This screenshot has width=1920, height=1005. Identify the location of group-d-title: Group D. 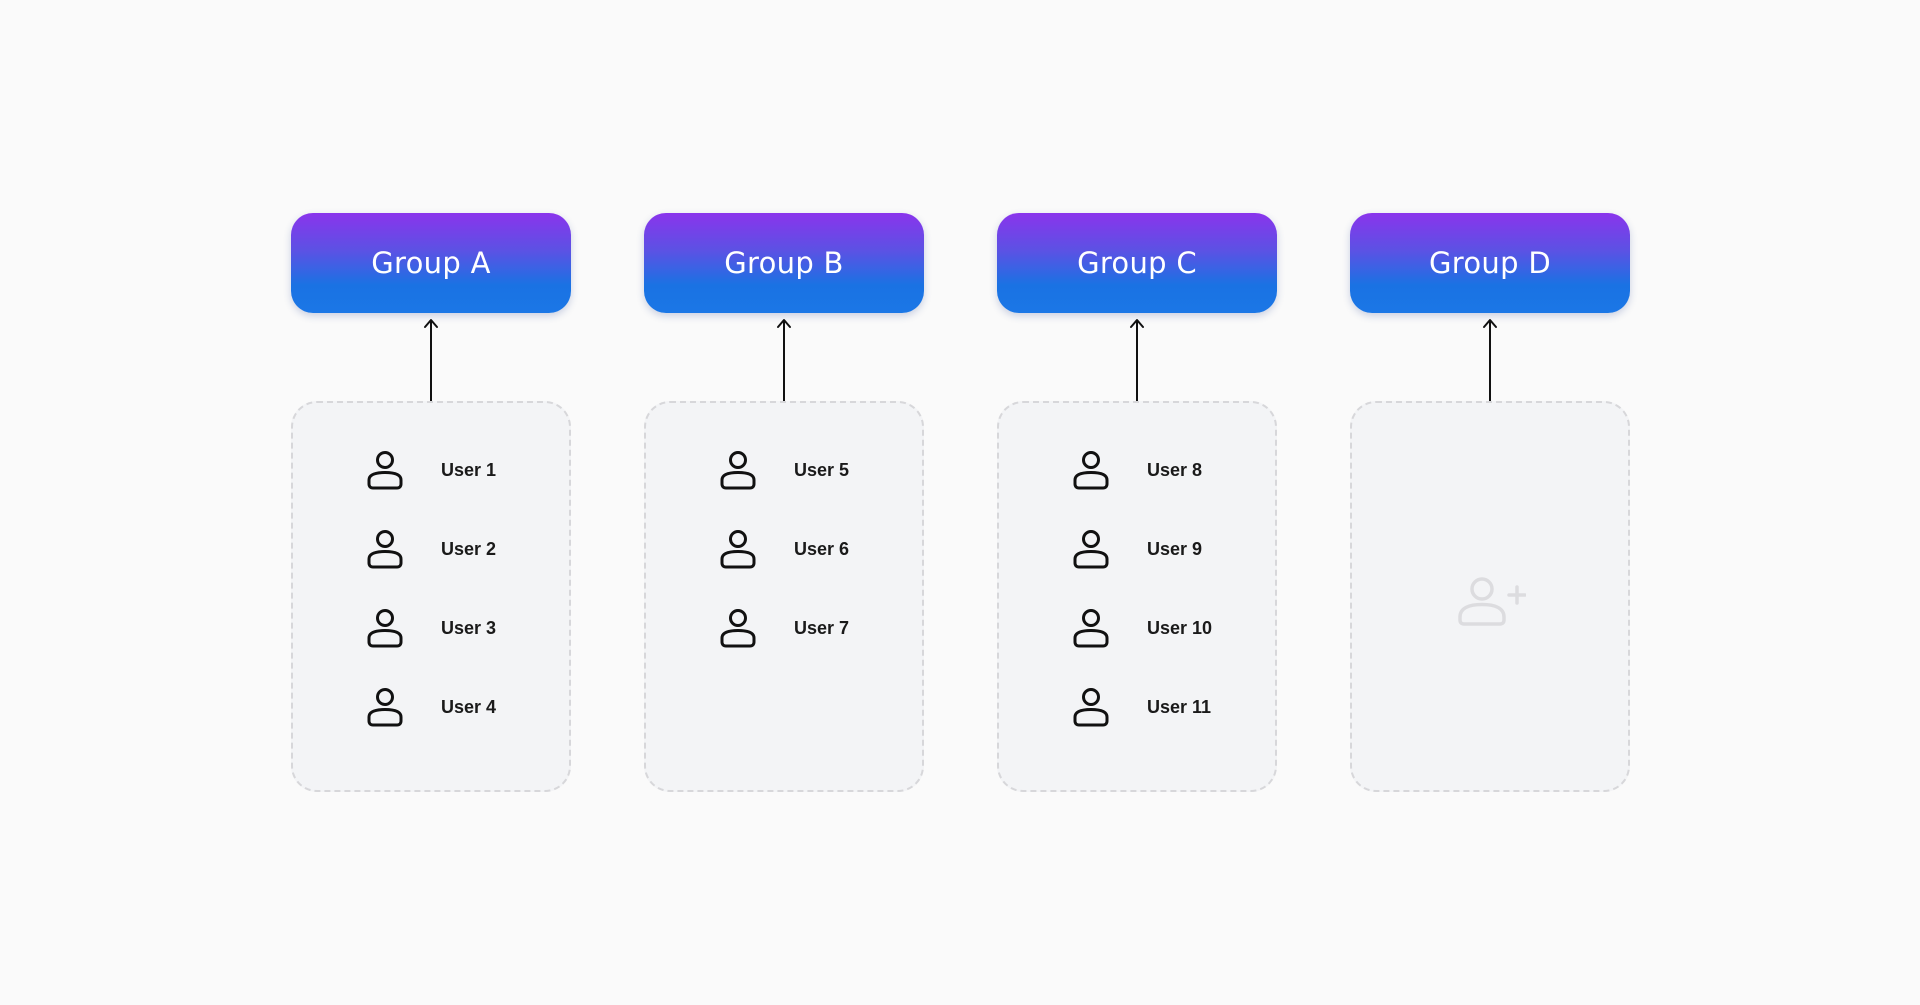
(1490, 263).